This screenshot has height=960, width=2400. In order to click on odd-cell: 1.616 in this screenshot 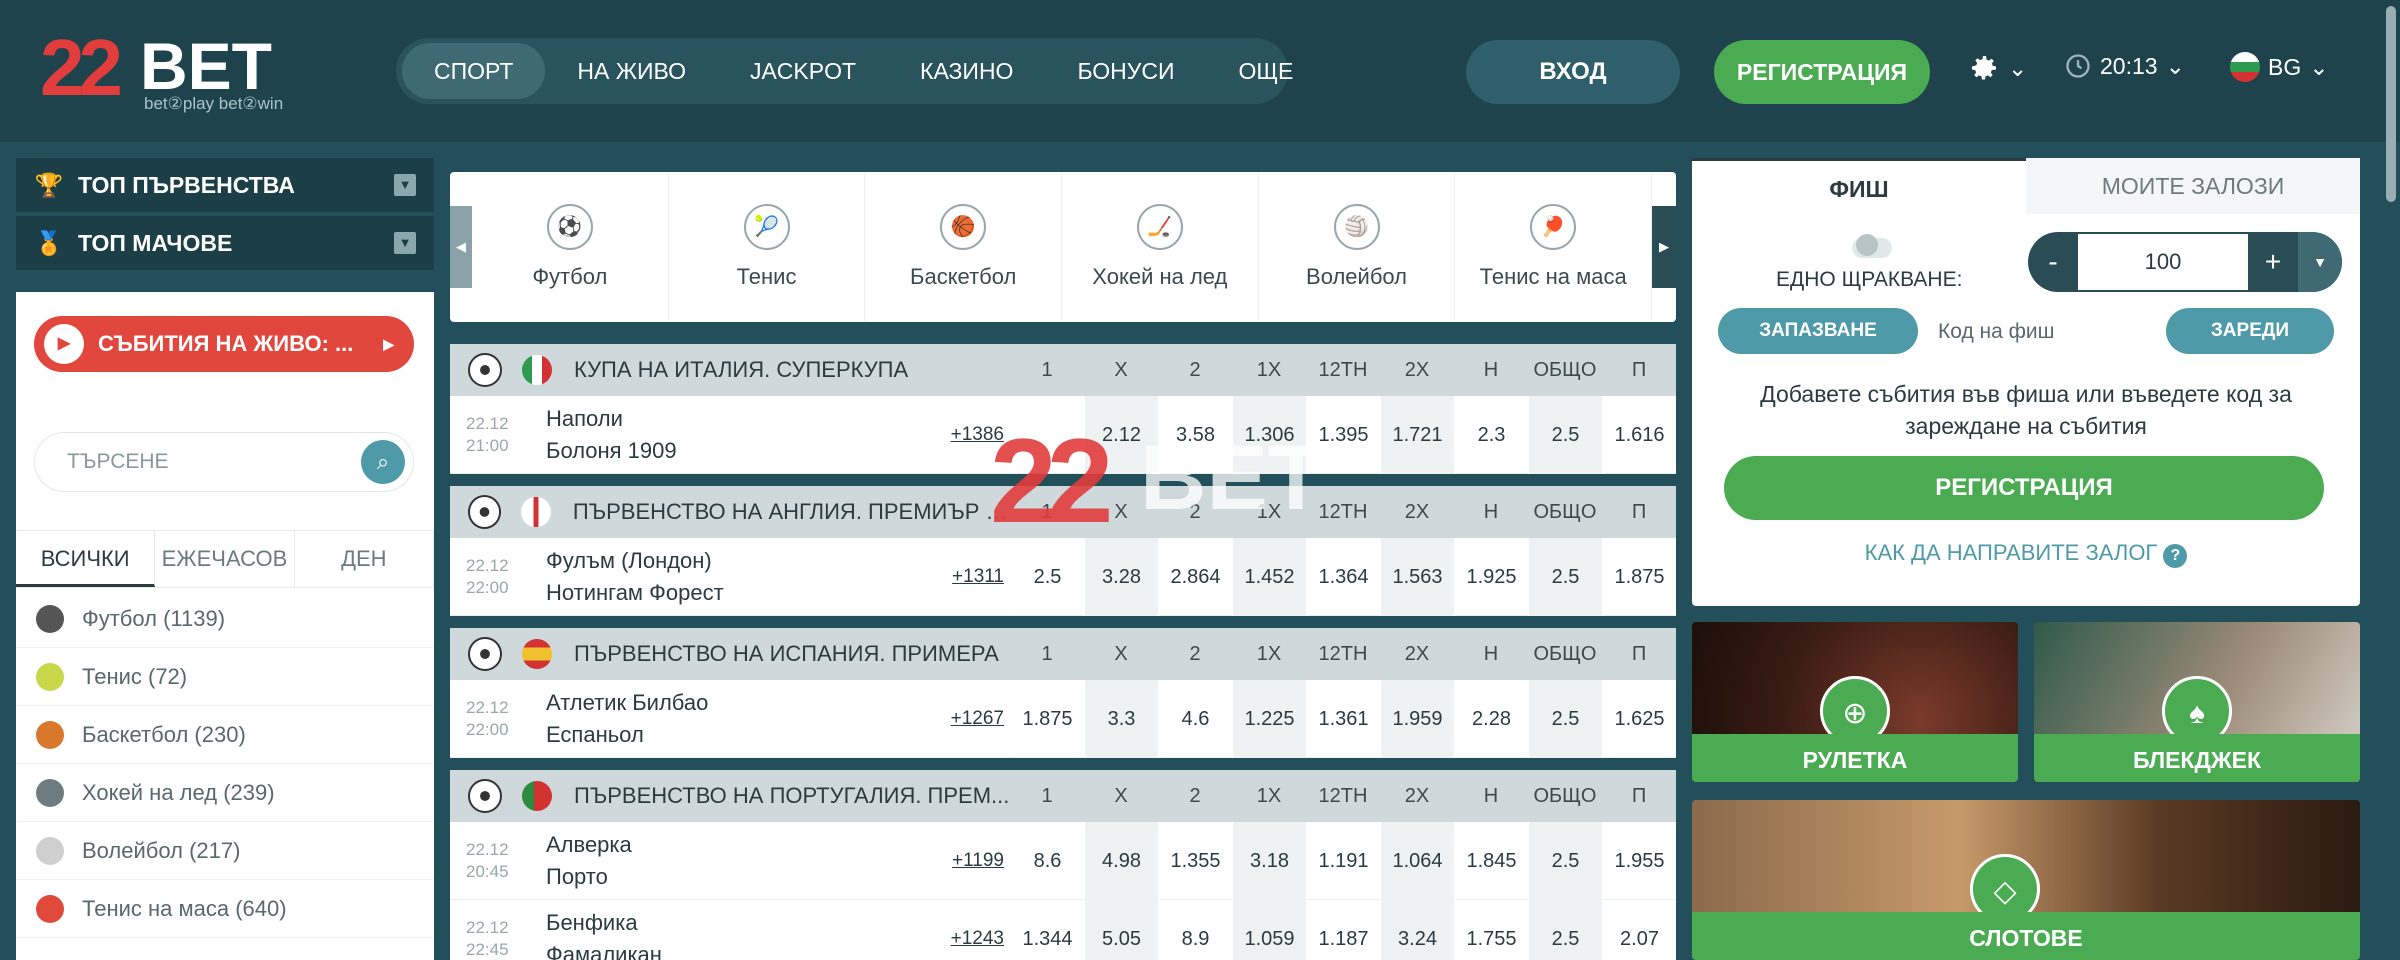, I will do `click(1639, 434)`.